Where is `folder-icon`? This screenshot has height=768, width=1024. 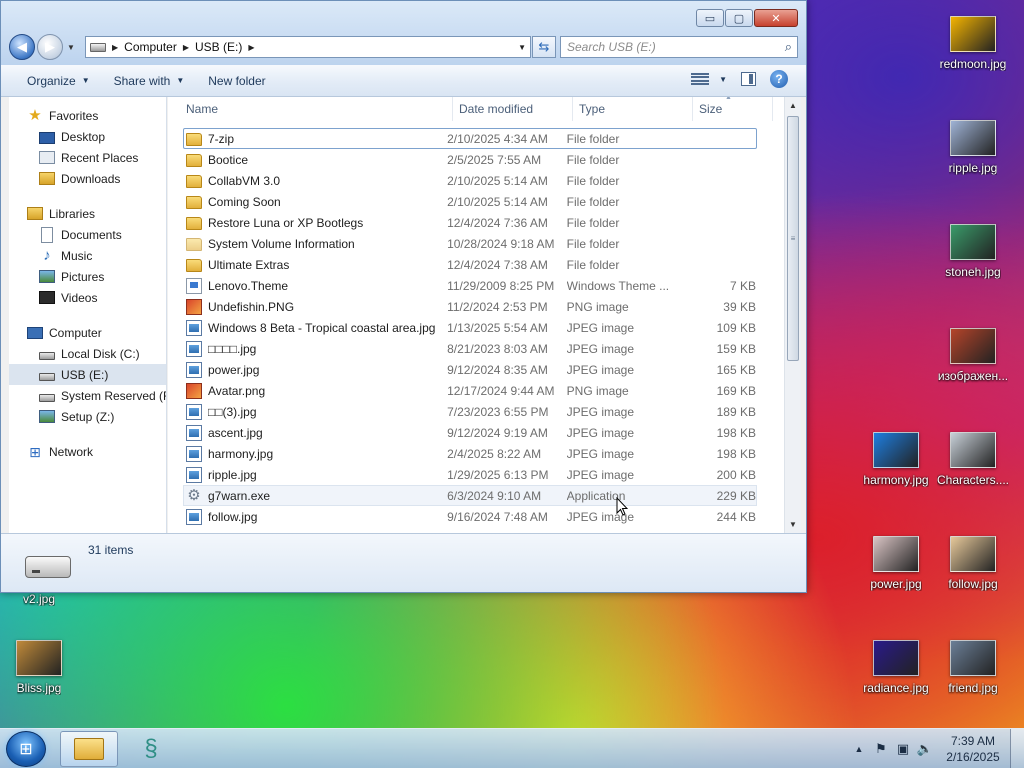
folder-icon is located at coordinates (194, 223).